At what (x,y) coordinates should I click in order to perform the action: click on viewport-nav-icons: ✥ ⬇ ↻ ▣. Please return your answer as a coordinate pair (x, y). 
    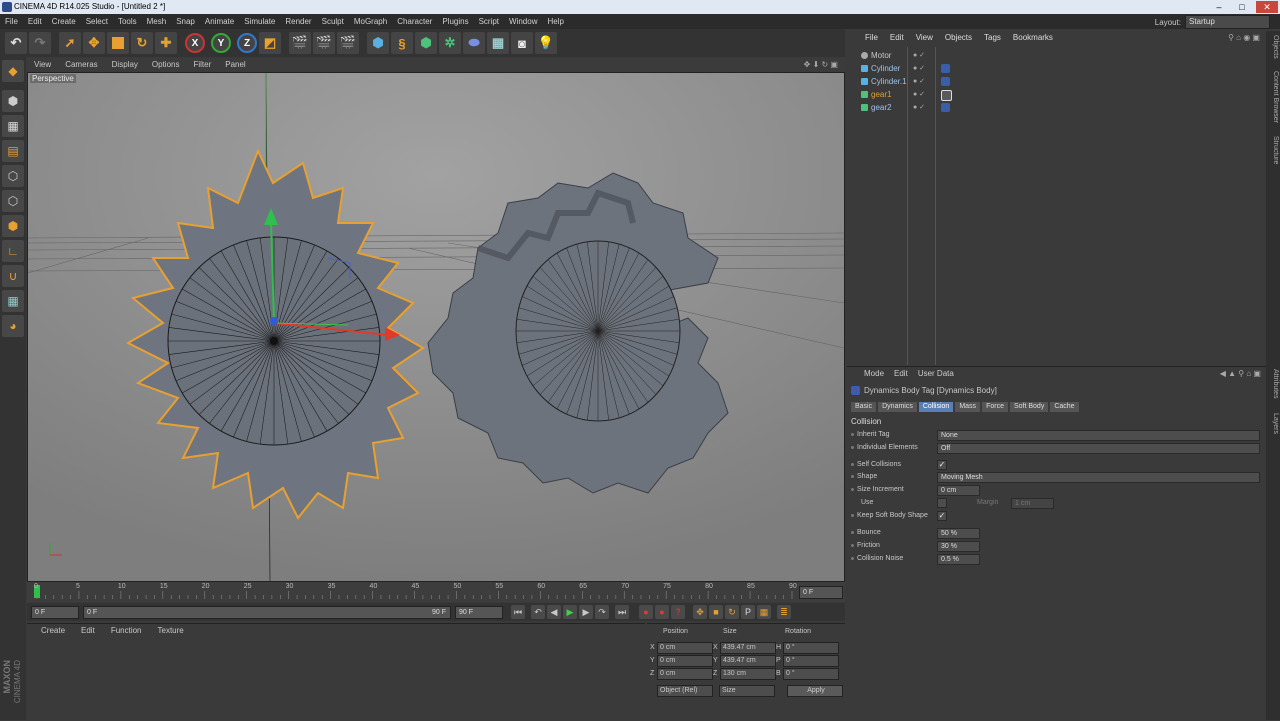
    Looking at the image, I should click on (821, 64).